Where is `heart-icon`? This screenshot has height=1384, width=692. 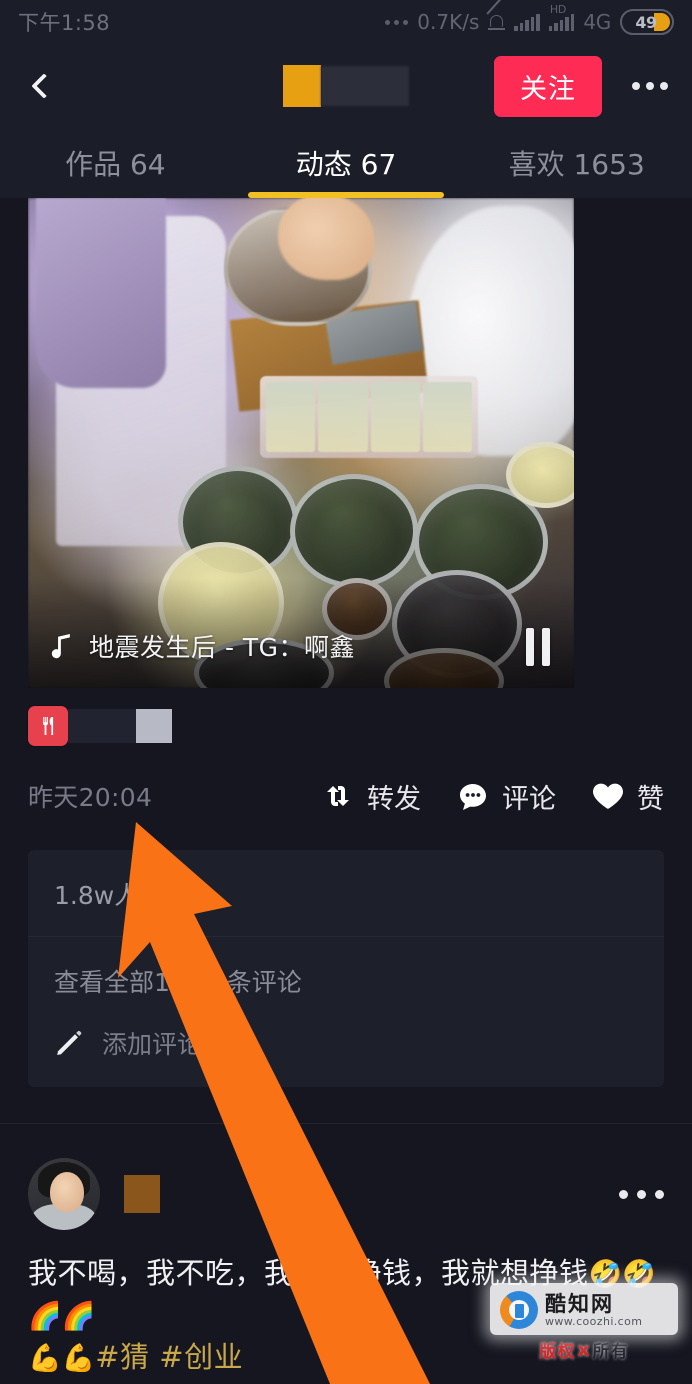
heart-icon is located at coordinates (608, 796).